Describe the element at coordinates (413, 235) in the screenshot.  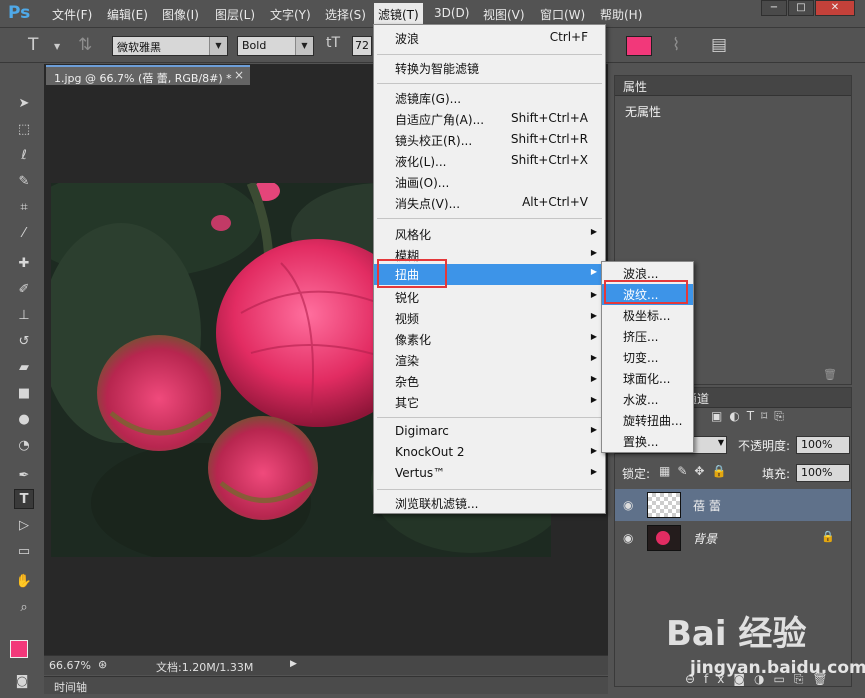
I see `filter-item-label: 风格化` at that location.